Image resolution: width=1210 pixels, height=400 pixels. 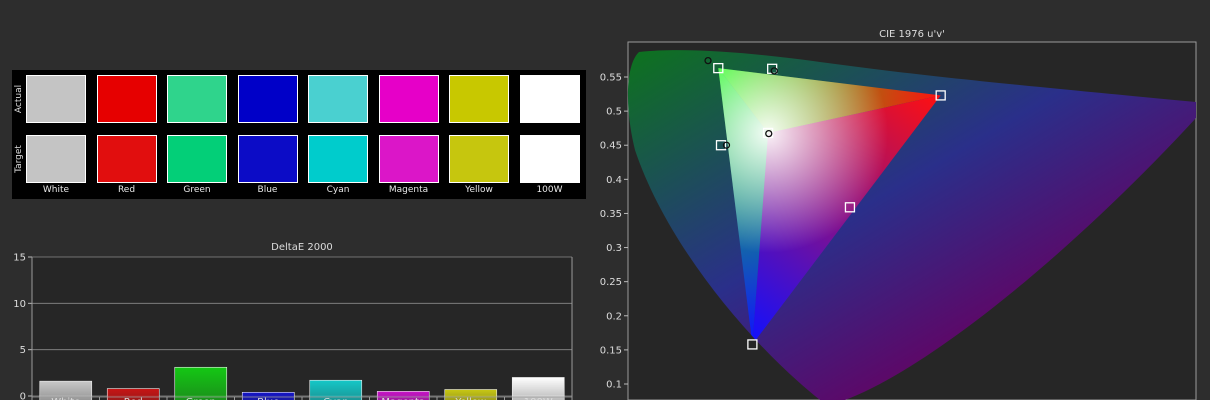 What do you see at coordinates (338, 190) in the screenshot?
I see `swatch-name-cyan: Cyan` at bounding box center [338, 190].